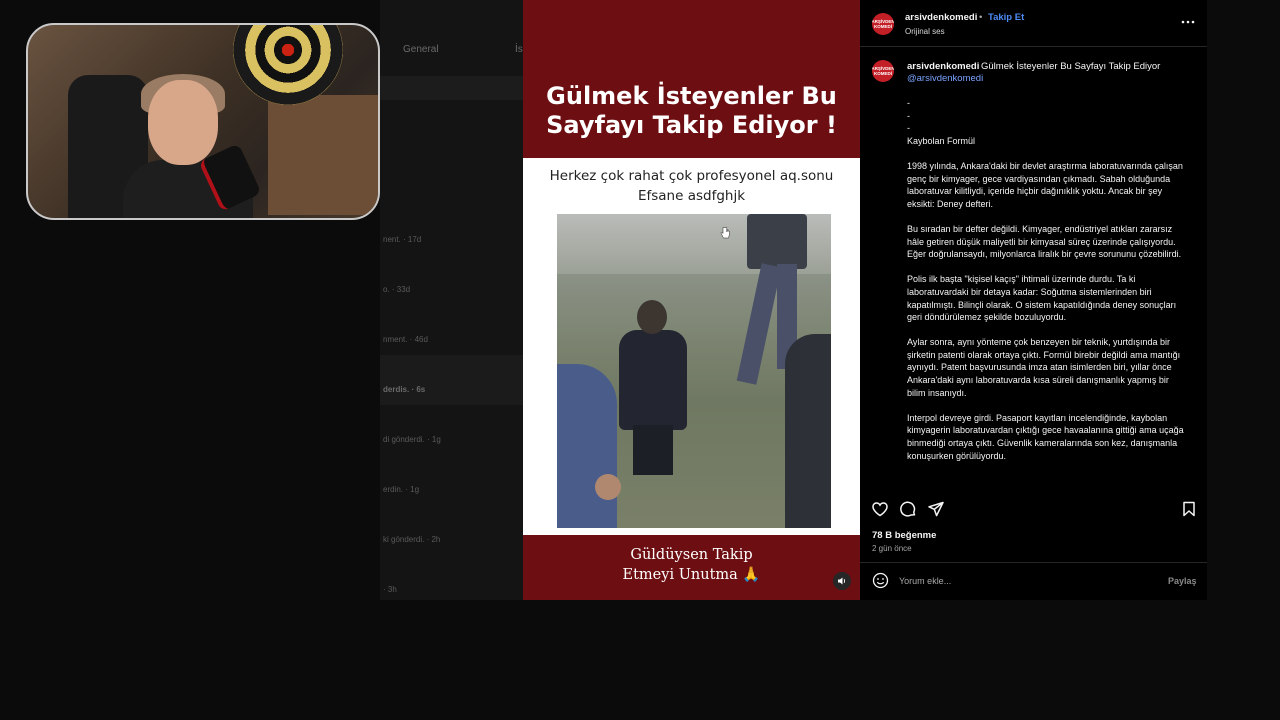 This screenshot has height=720, width=1280. I want to click on post-cta-line: Etmeyi Unutma 🙏, so click(691, 575).